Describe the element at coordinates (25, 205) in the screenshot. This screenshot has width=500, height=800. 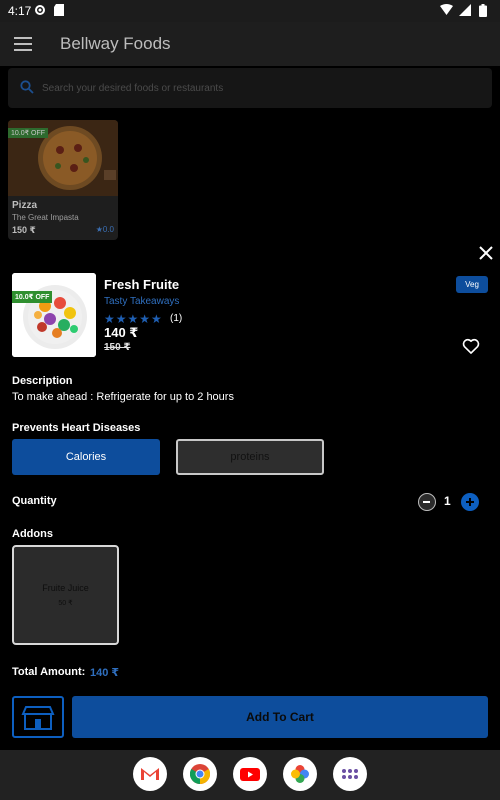
I see `product-card-name: Pizza` at that location.